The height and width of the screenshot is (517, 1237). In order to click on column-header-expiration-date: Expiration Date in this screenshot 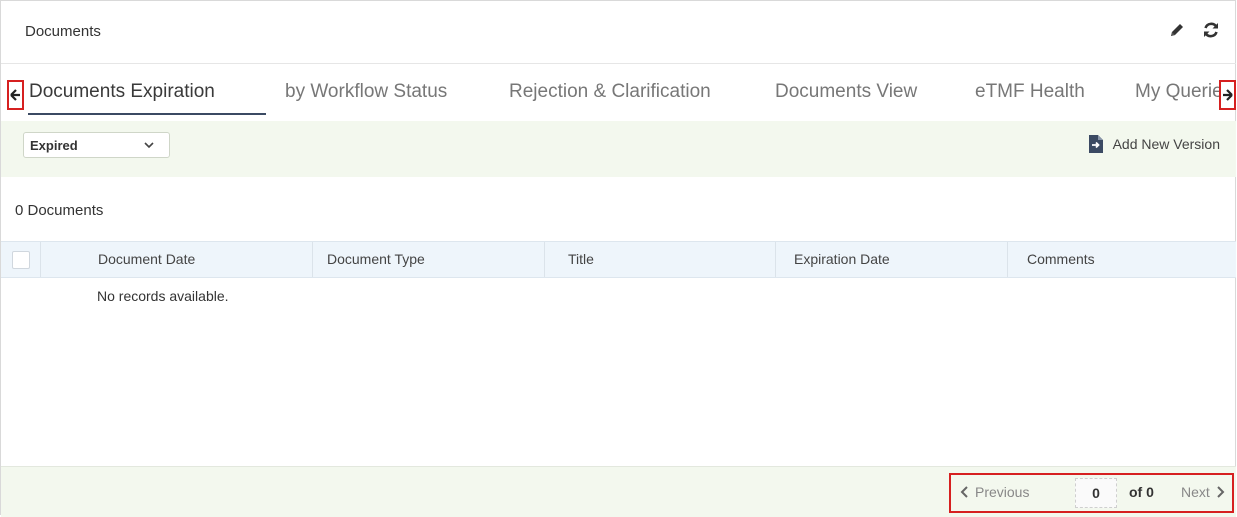, I will do `click(892, 259)`.